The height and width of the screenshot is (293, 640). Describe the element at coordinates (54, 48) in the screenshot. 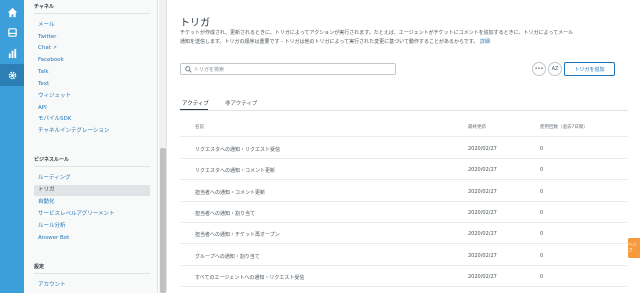

I see `external-link-icon: ↗` at that location.